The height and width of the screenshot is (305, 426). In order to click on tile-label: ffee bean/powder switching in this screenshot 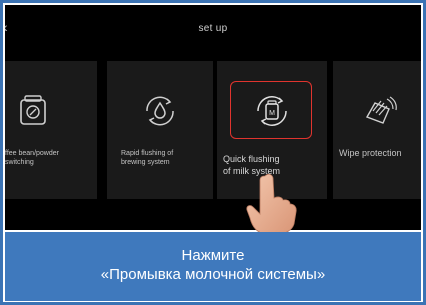, I will do `click(32, 158)`.